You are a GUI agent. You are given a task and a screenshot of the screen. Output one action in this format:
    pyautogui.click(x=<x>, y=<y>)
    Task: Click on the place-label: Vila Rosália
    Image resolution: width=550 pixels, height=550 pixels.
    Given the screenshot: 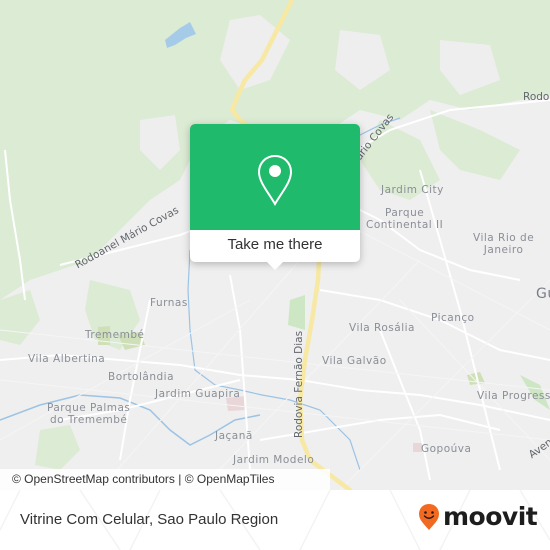 What is the action you would take?
    pyautogui.click(x=382, y=328)
    